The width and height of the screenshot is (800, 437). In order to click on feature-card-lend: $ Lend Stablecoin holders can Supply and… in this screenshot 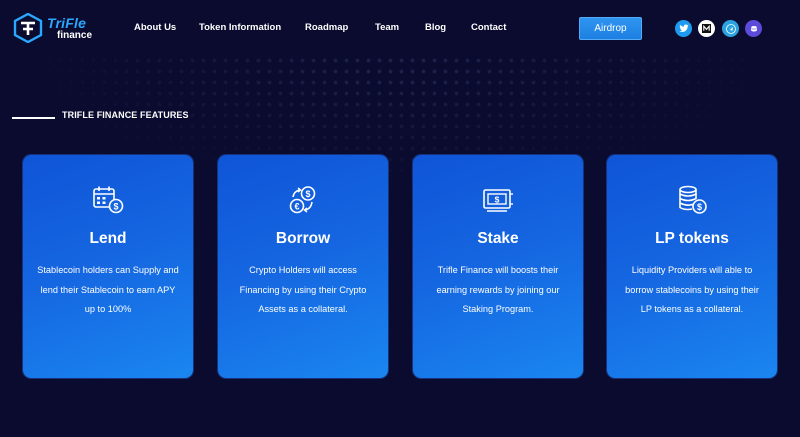, I will do `click(108, 266)`.